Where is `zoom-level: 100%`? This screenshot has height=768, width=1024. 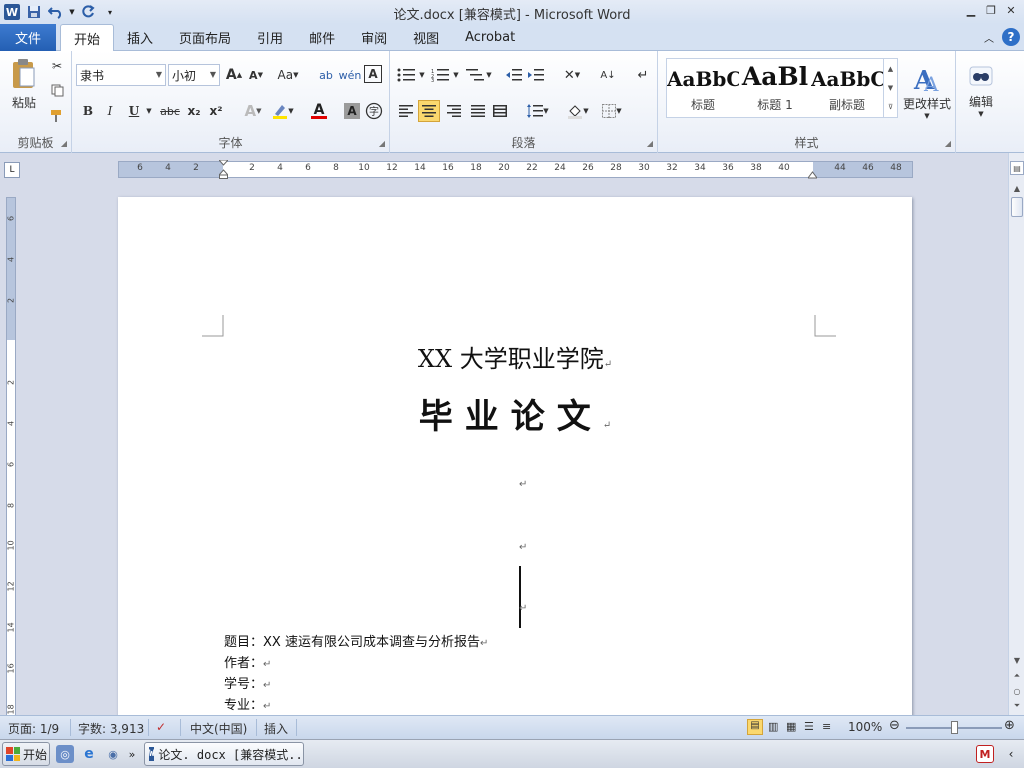
zoom-level: 100% is located at coordinates (865, 727).